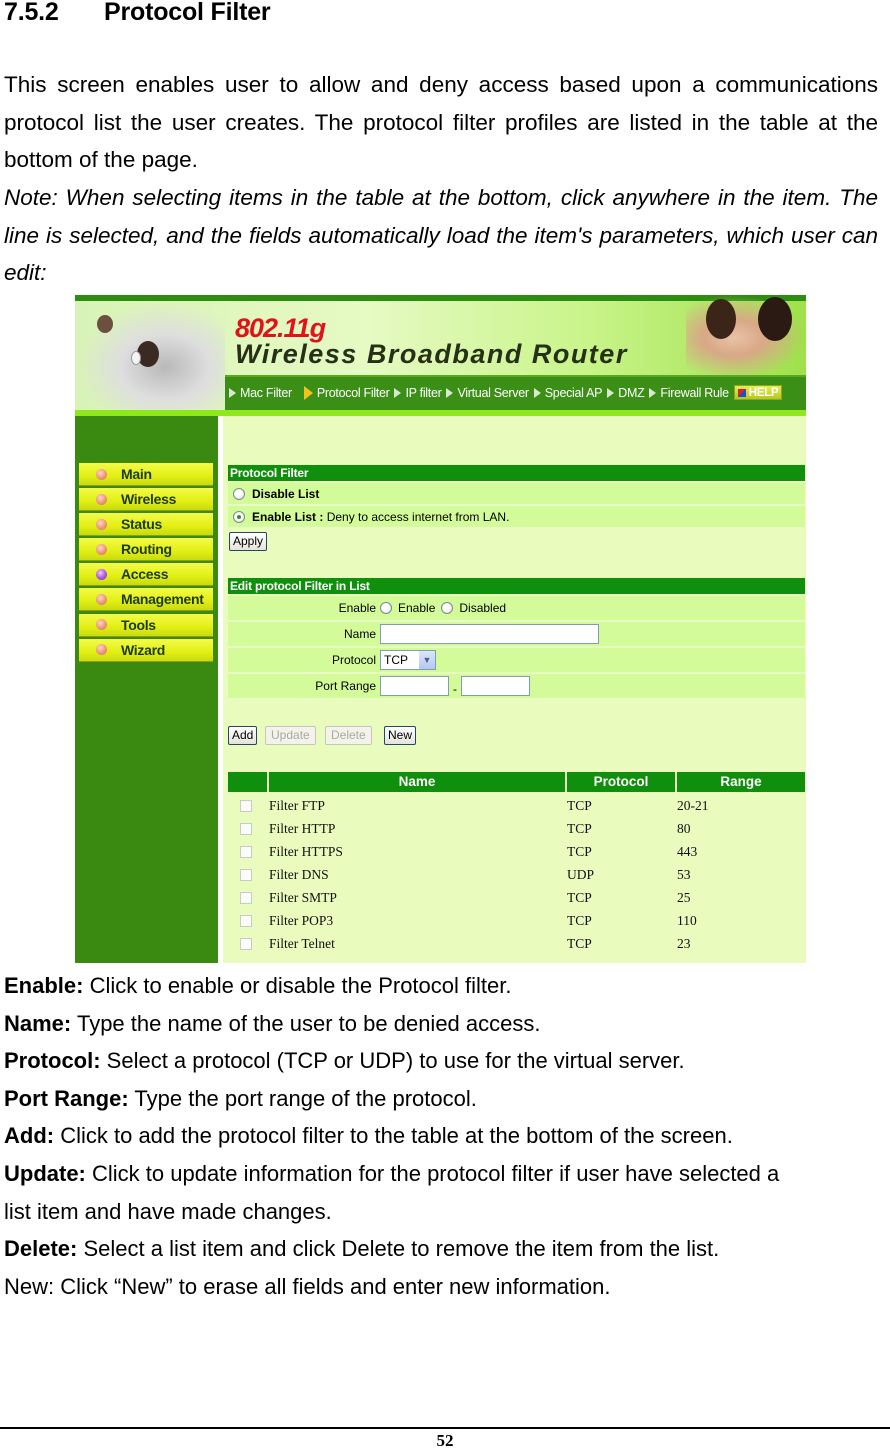 The image size is (890, 1449). Describe the element at coordinates (684, 828) in the screenshot. I see `row-range: 80` at that location.